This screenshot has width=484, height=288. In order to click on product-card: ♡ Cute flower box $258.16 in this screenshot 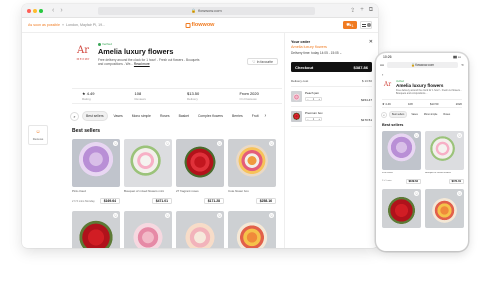, I will do `click(252, 171)`.